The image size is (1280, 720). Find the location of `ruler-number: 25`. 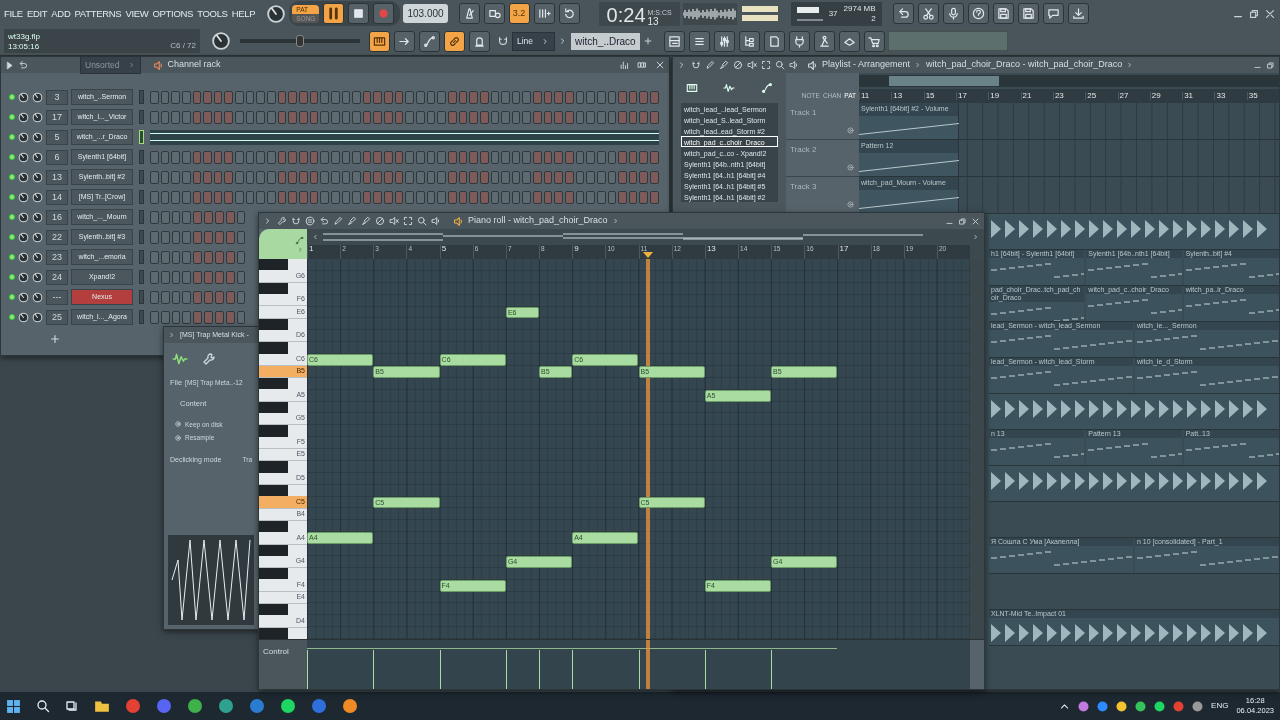

ruler-number: 25 is located at coordinates (1092, 96).